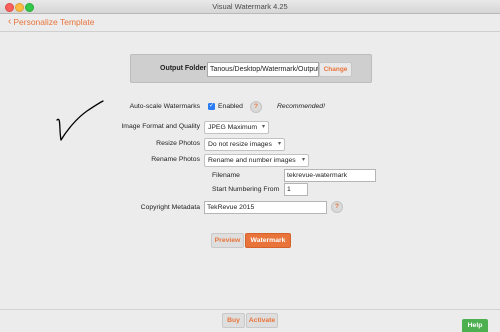 This screenshot has height=332, width=500. I want to click on filename-input: tekrevue-watermark, so click(330, 175).